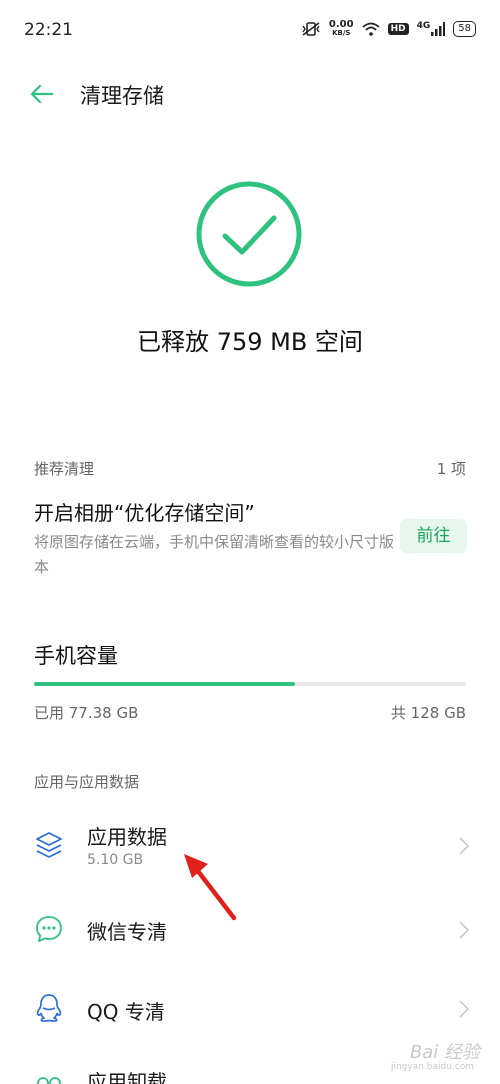  I want to click on list-item-subtitle: 5.10 GB, so click(115, 860).